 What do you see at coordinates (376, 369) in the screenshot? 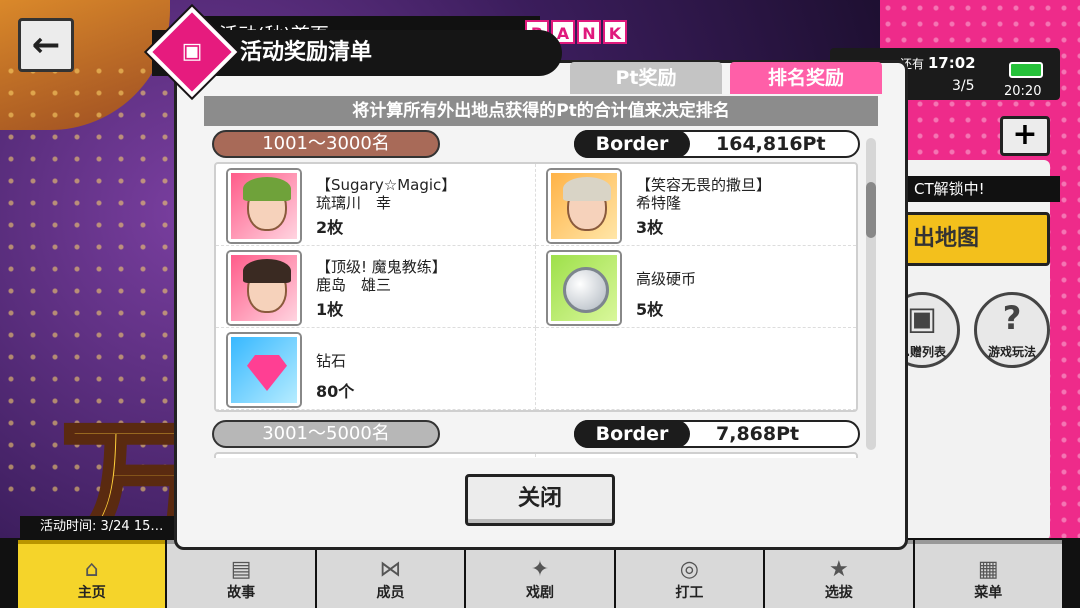
I see `reward-item: 钻石 80个` at bounding box center [376, 369].